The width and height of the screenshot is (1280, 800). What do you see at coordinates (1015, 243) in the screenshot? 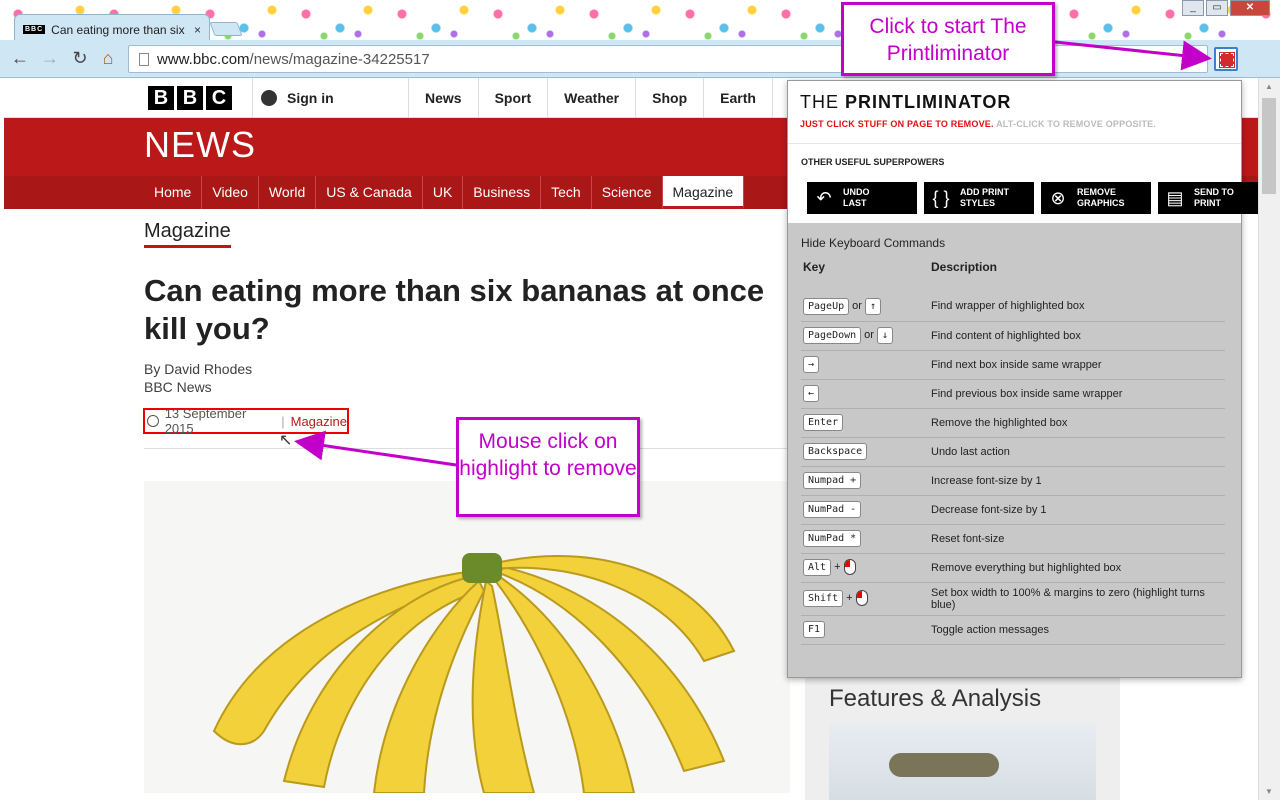
I see `hide-keyboard-commands-link: Hide Keyboard Commands` at bounding box center [1015, 243].